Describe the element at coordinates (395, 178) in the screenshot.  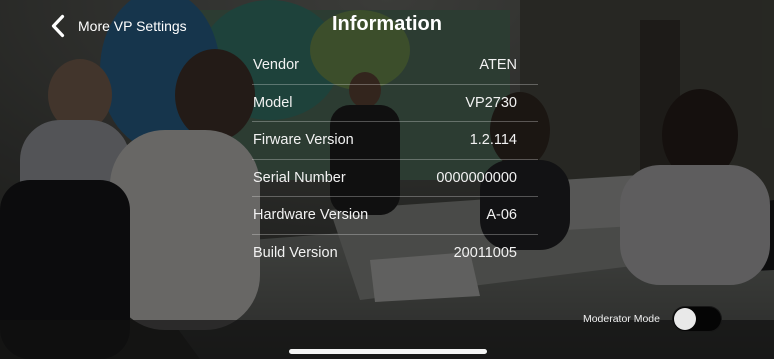
I see `info-row: Serial Number 0000000000` at that location.